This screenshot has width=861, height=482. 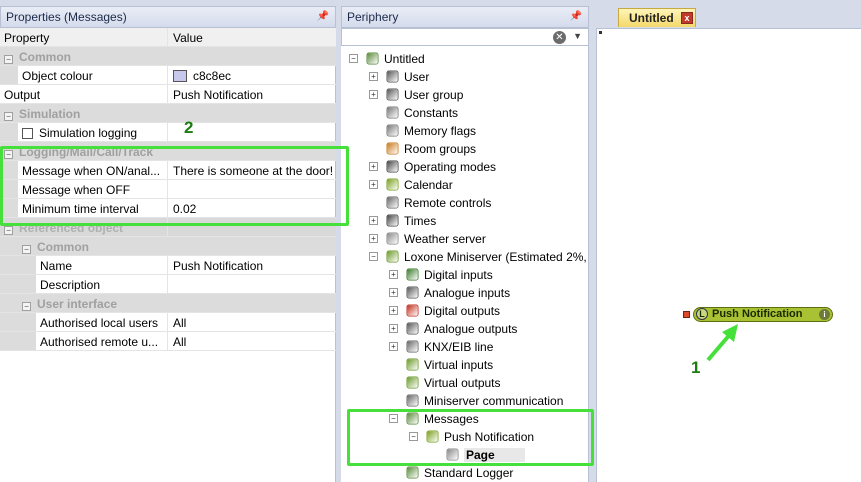 I want to click on tree-node: Memory flags, so click(x=464, y=131).